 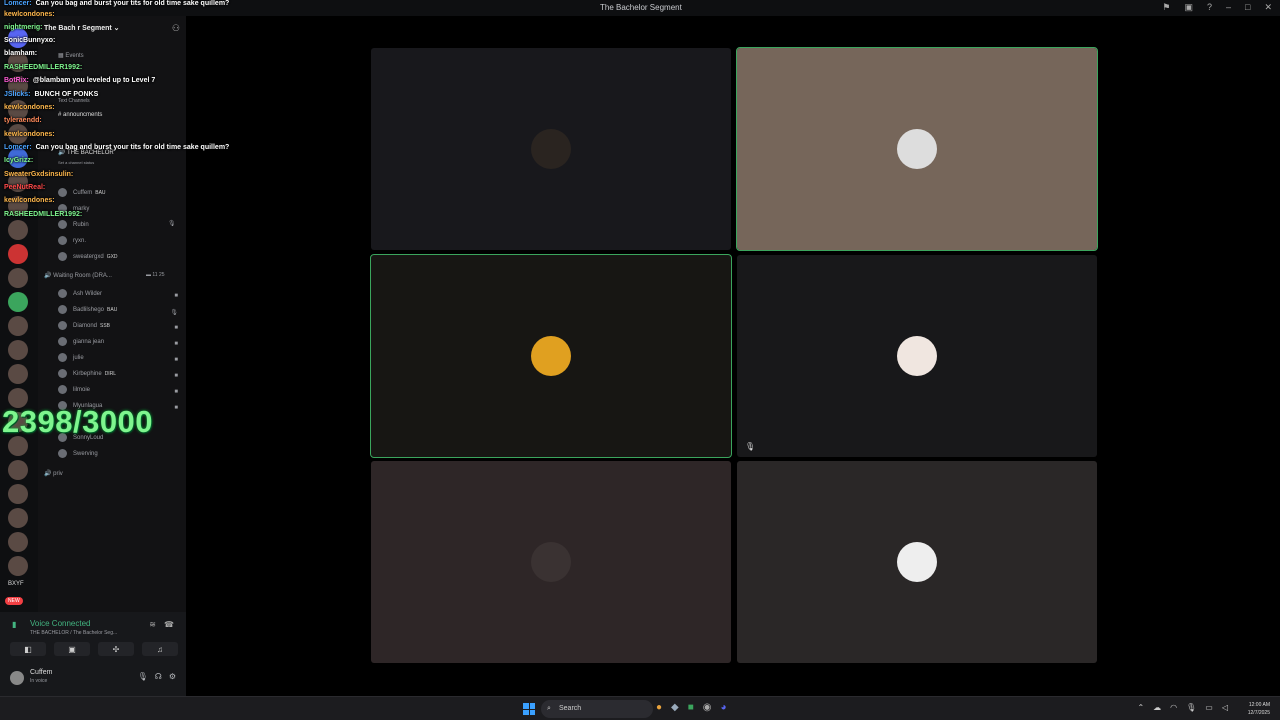 I want to click on member-row: Badlilshego BAU, so click(x=87, y=309).